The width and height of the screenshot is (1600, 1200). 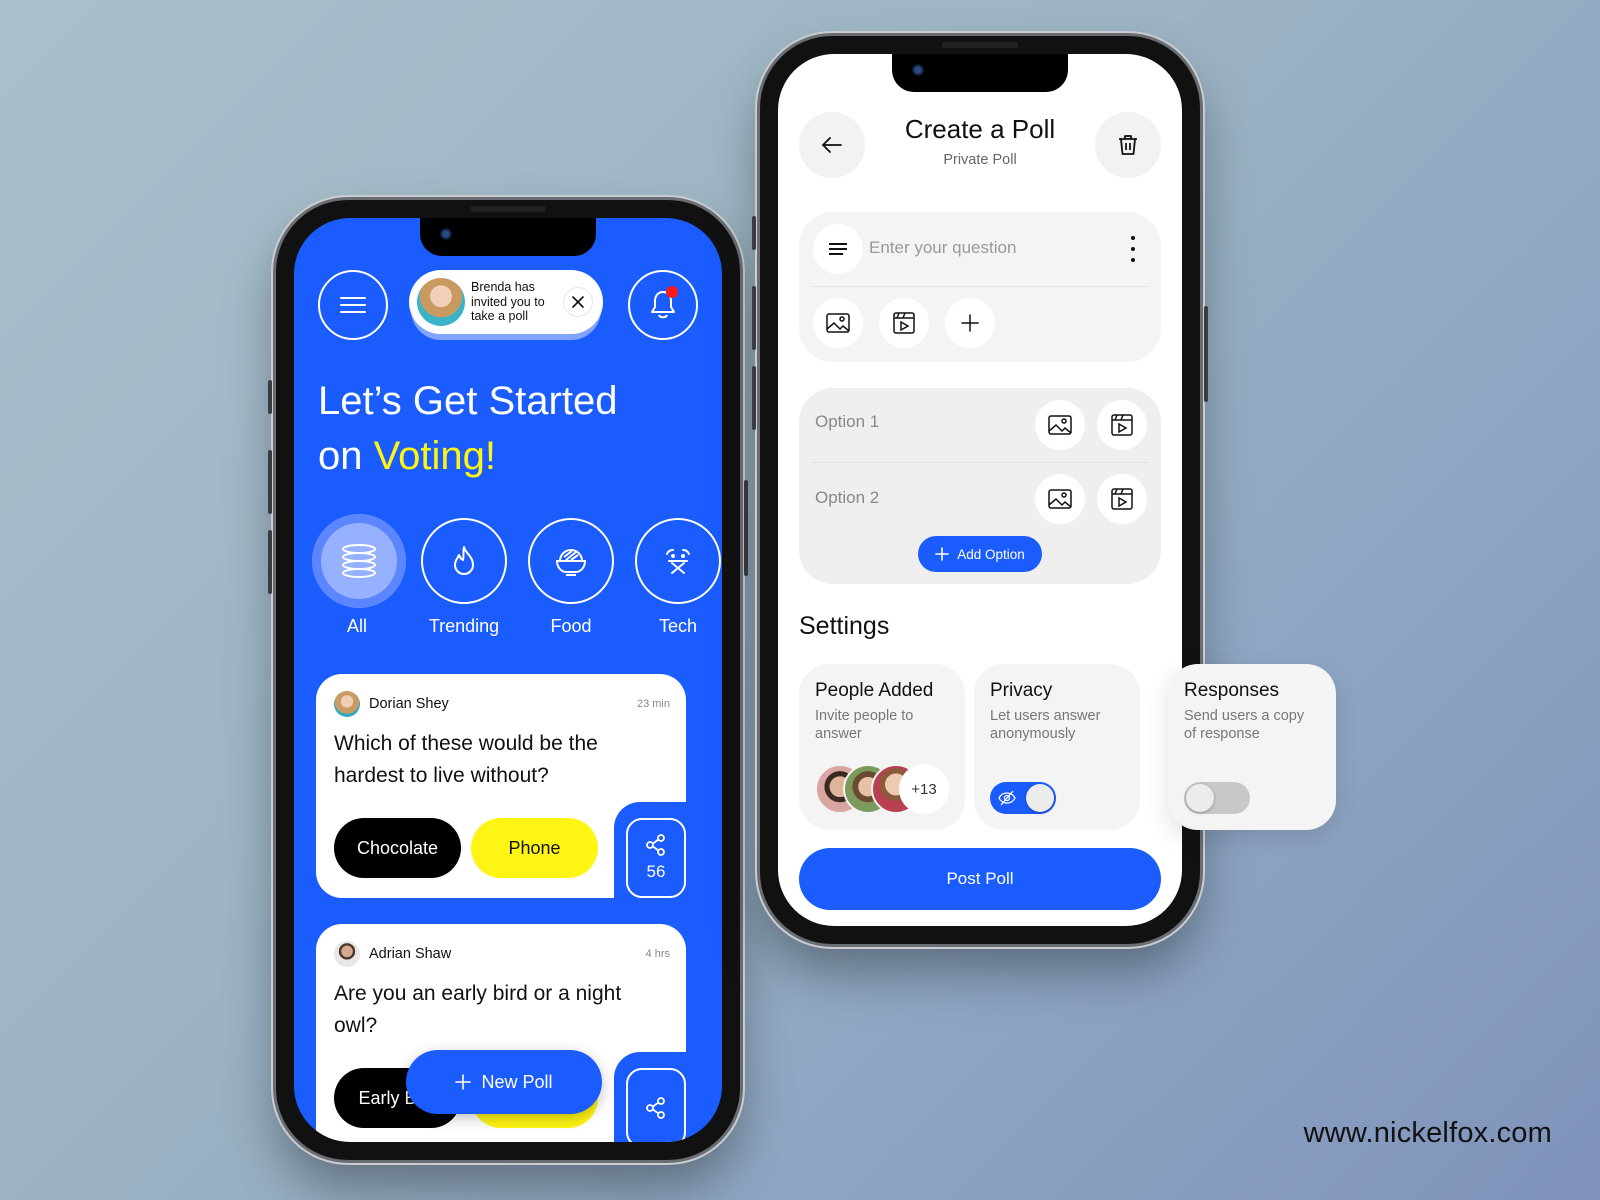 I want to click on hero-line-1: Let’s Get Started, so click(x=468, y=401).